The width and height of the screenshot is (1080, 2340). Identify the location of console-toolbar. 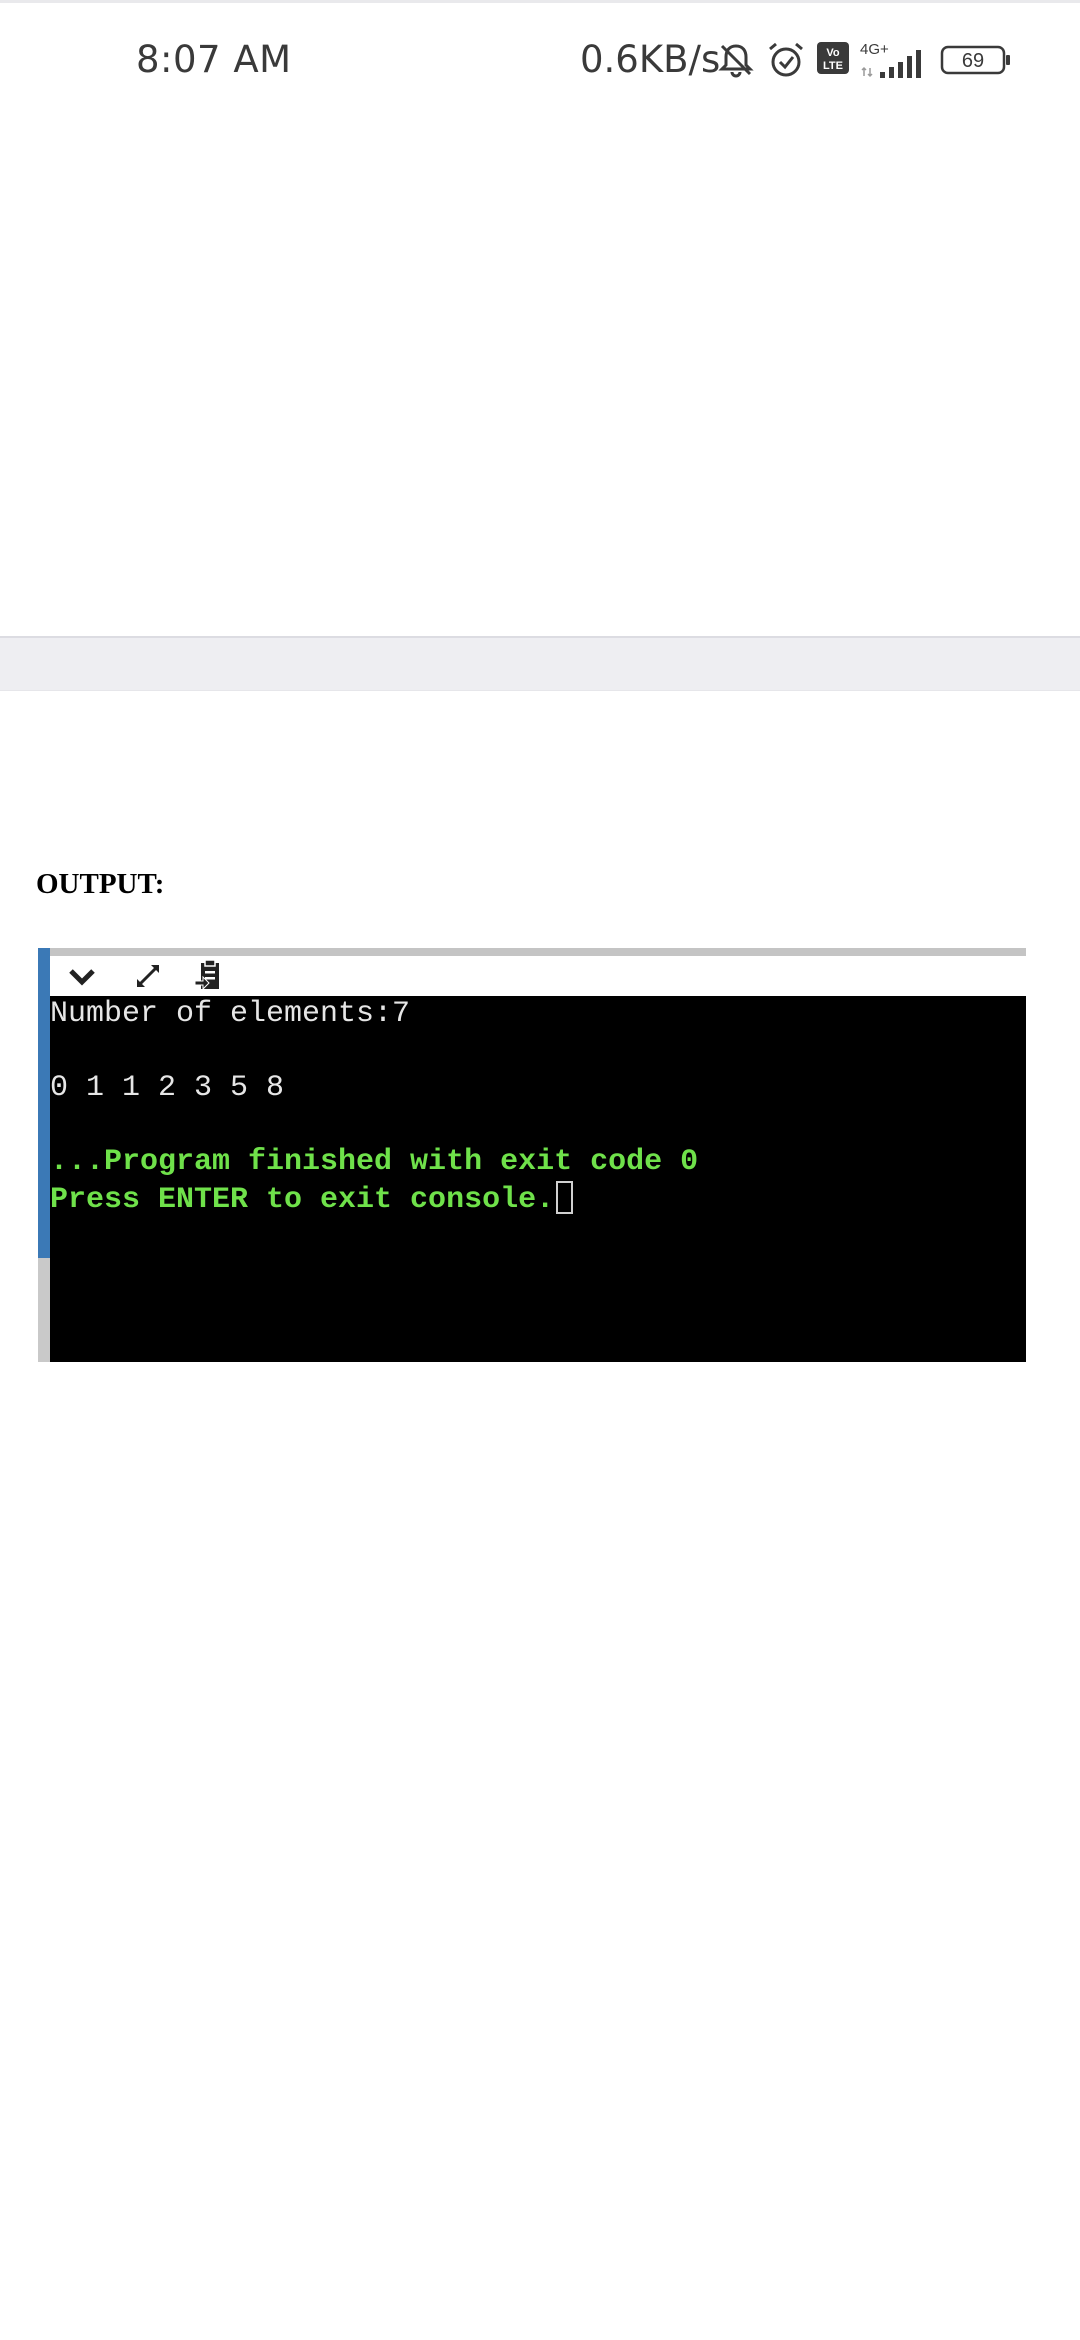
(538, 976).